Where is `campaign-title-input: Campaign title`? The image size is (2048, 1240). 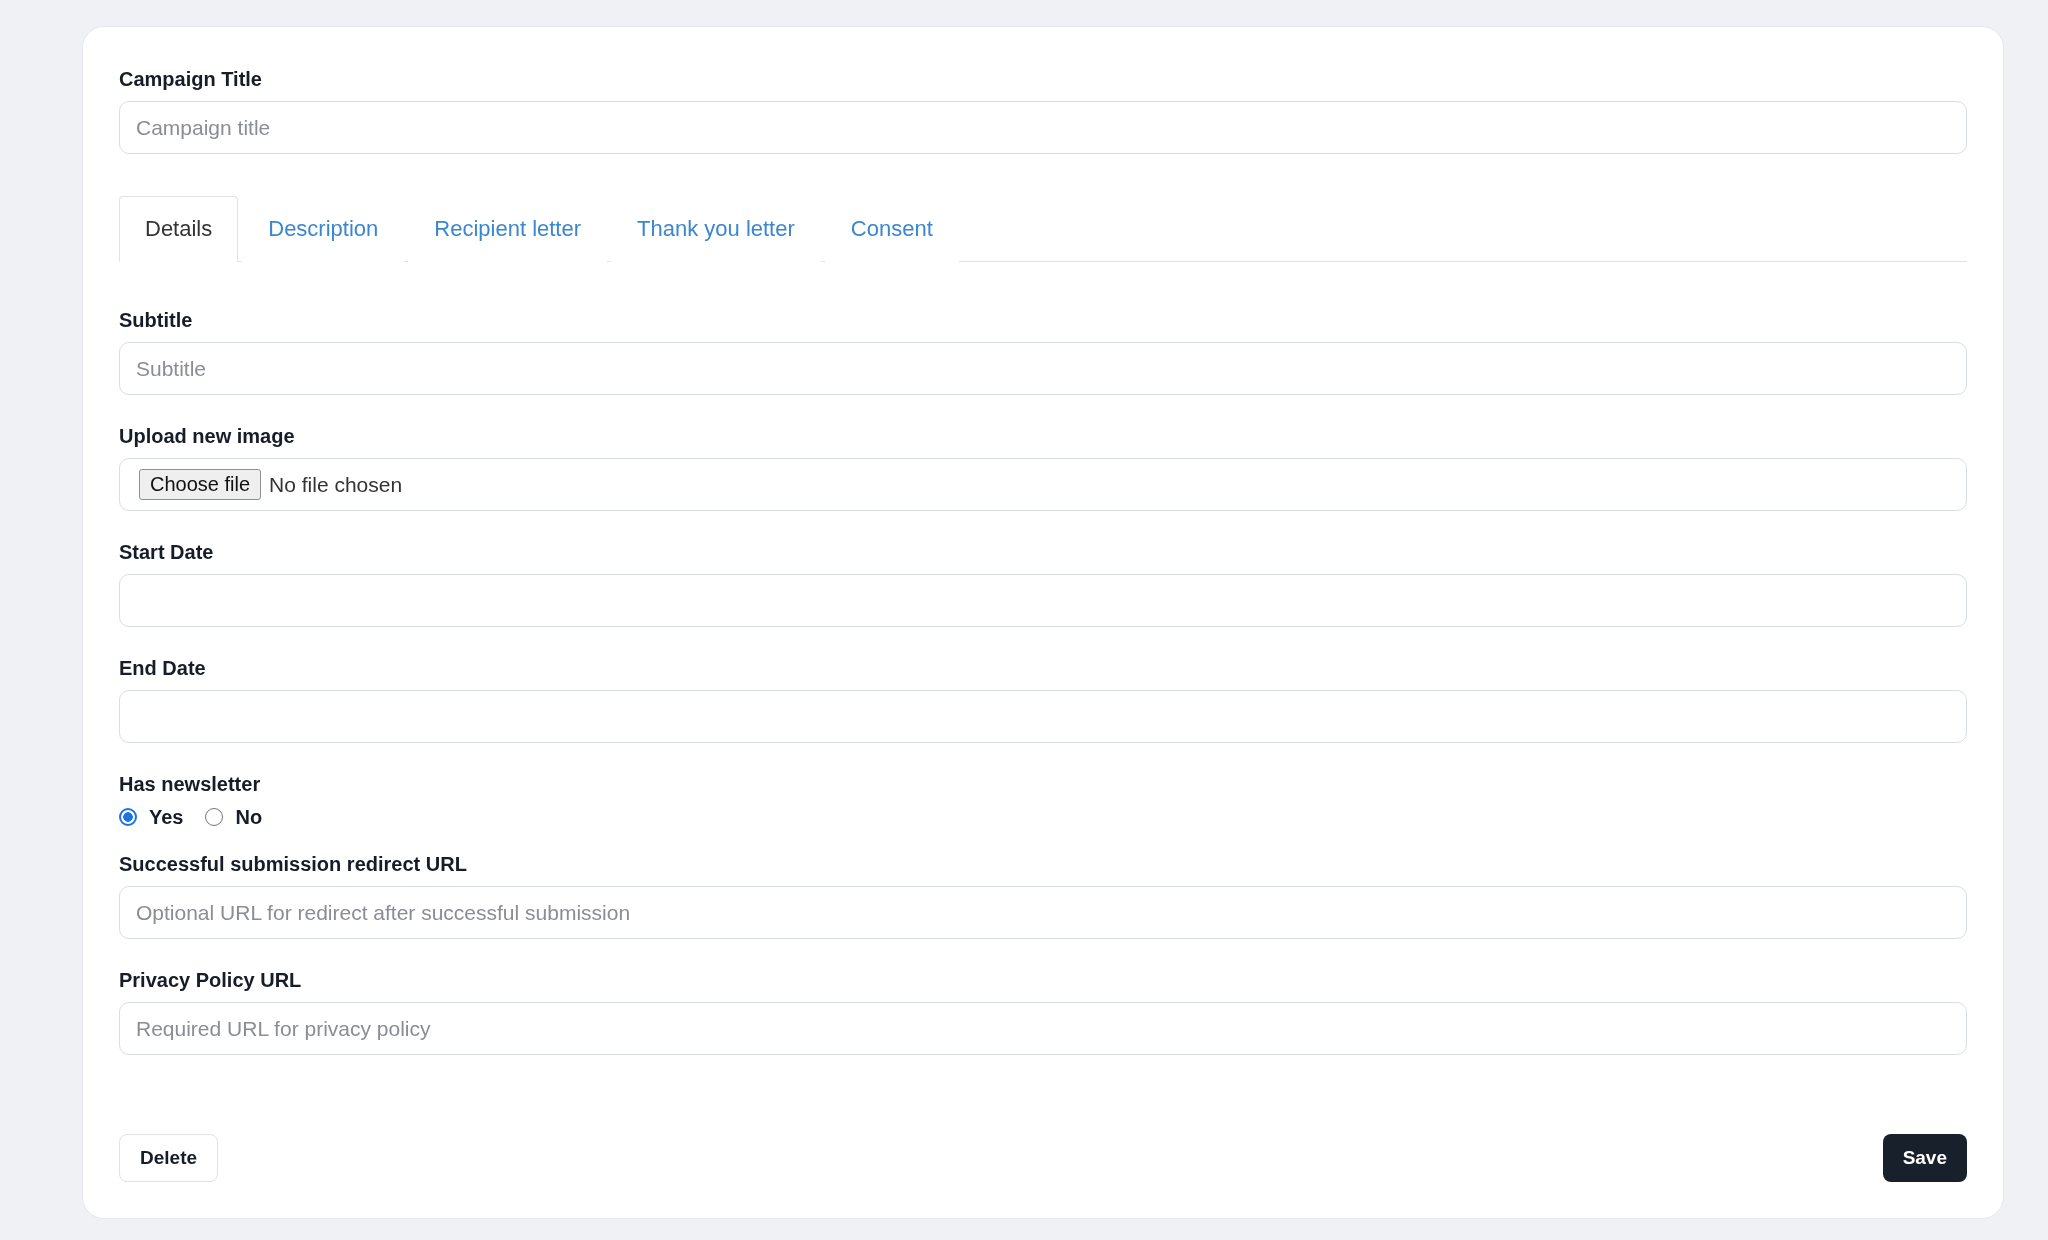 campaign-title-input: Campaign title is located at coordinates (1043, 127).